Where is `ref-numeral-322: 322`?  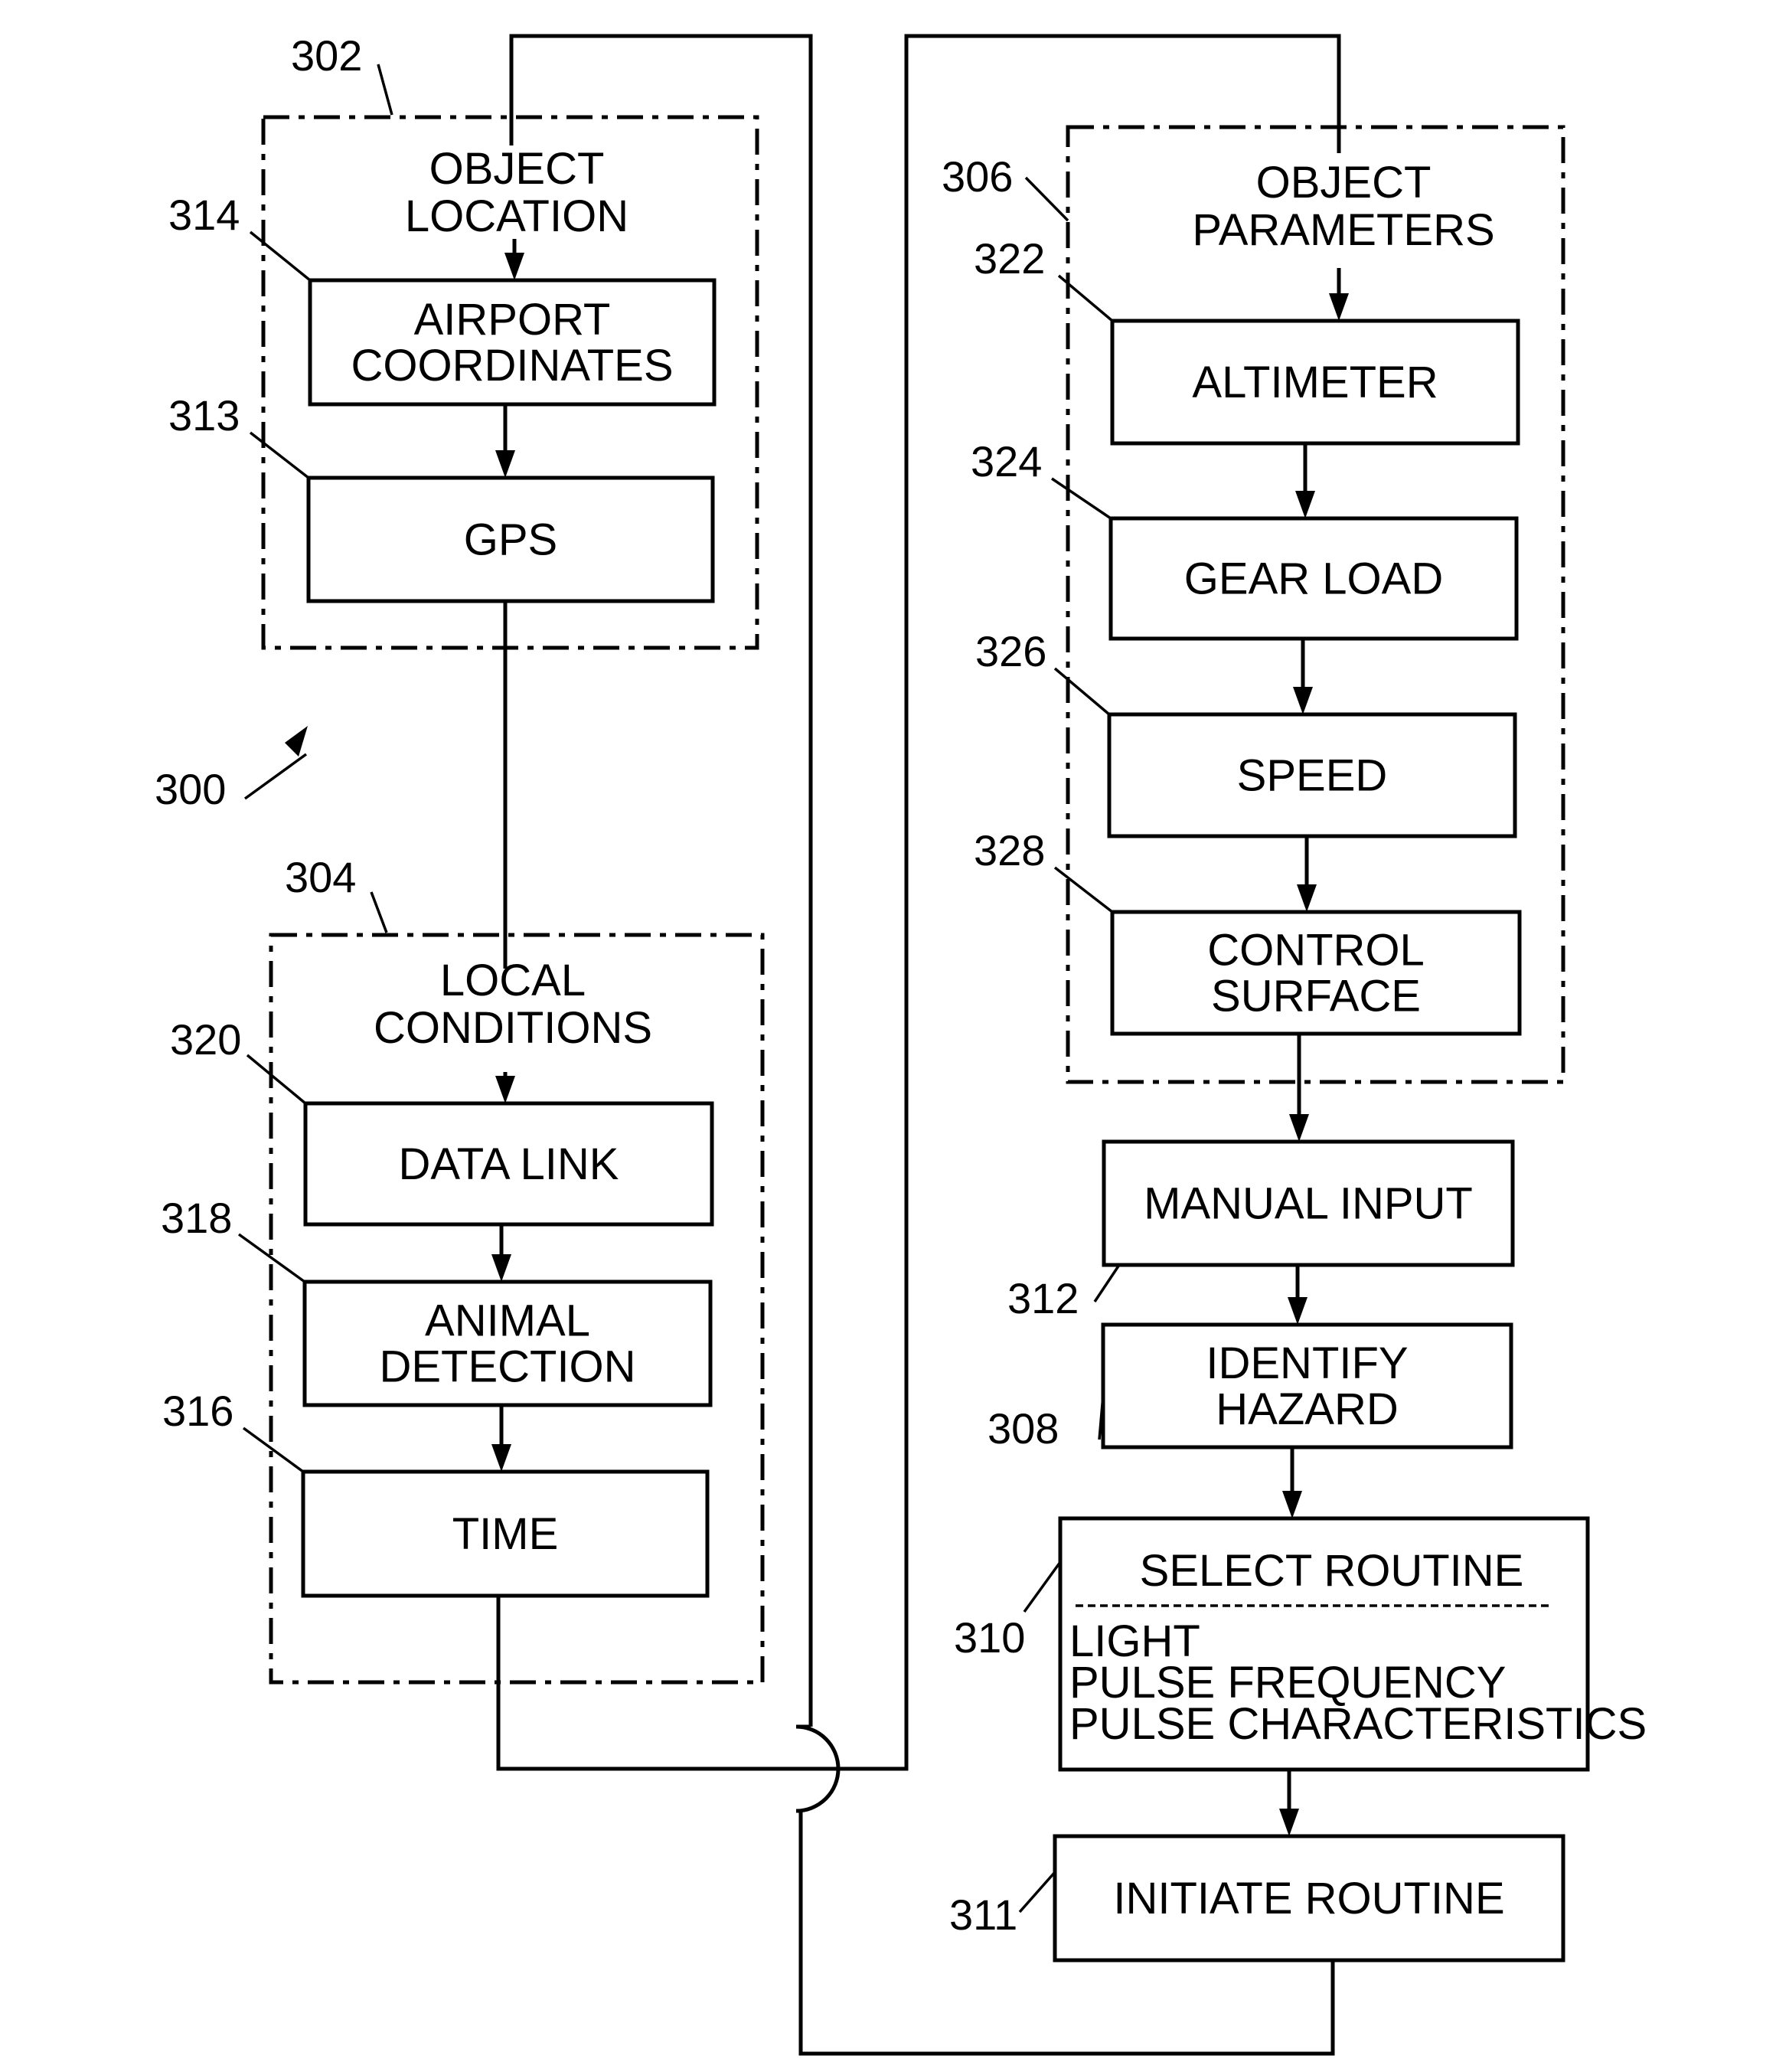 ref-numeral-322: 322 is located at coordinates (1009, 258).